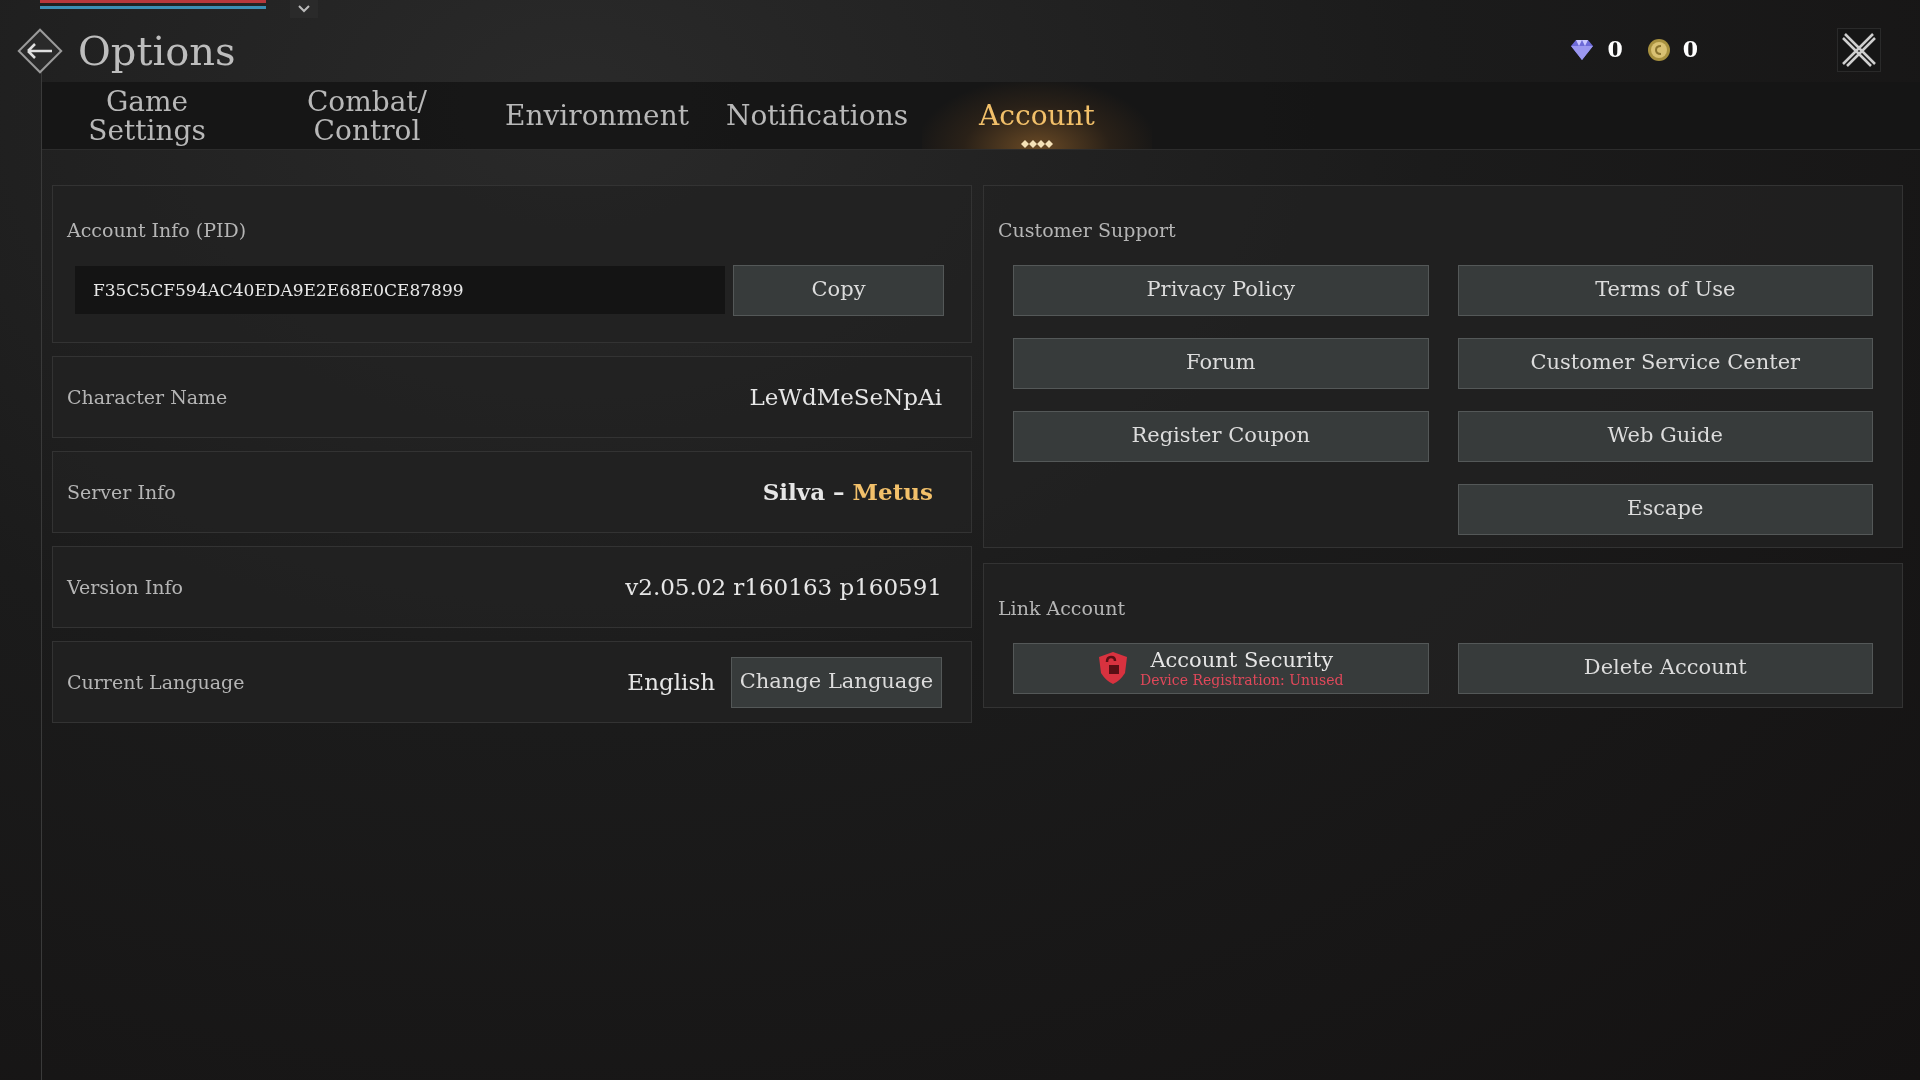 The height and width of the screenshot is (1080, 1920). I want to click on change-language-button: Change Language, so click(836, 682).